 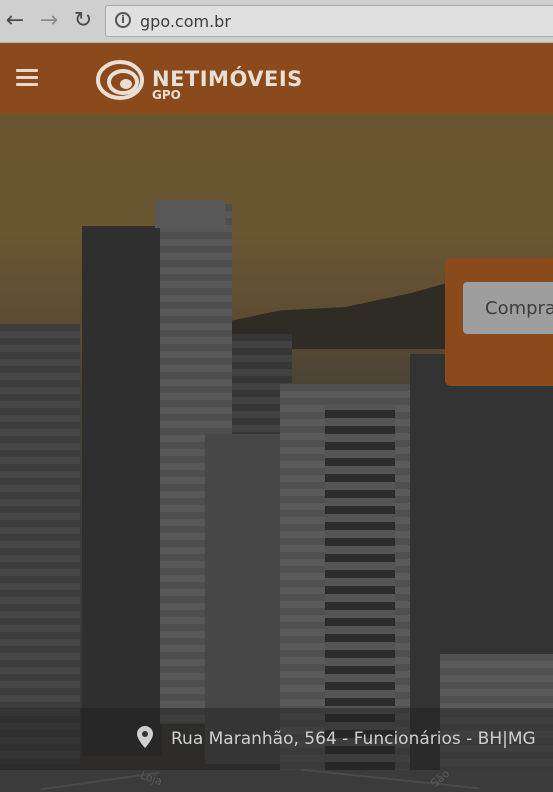 I want to click on map-label: Loja, so click(x=151, y=778).